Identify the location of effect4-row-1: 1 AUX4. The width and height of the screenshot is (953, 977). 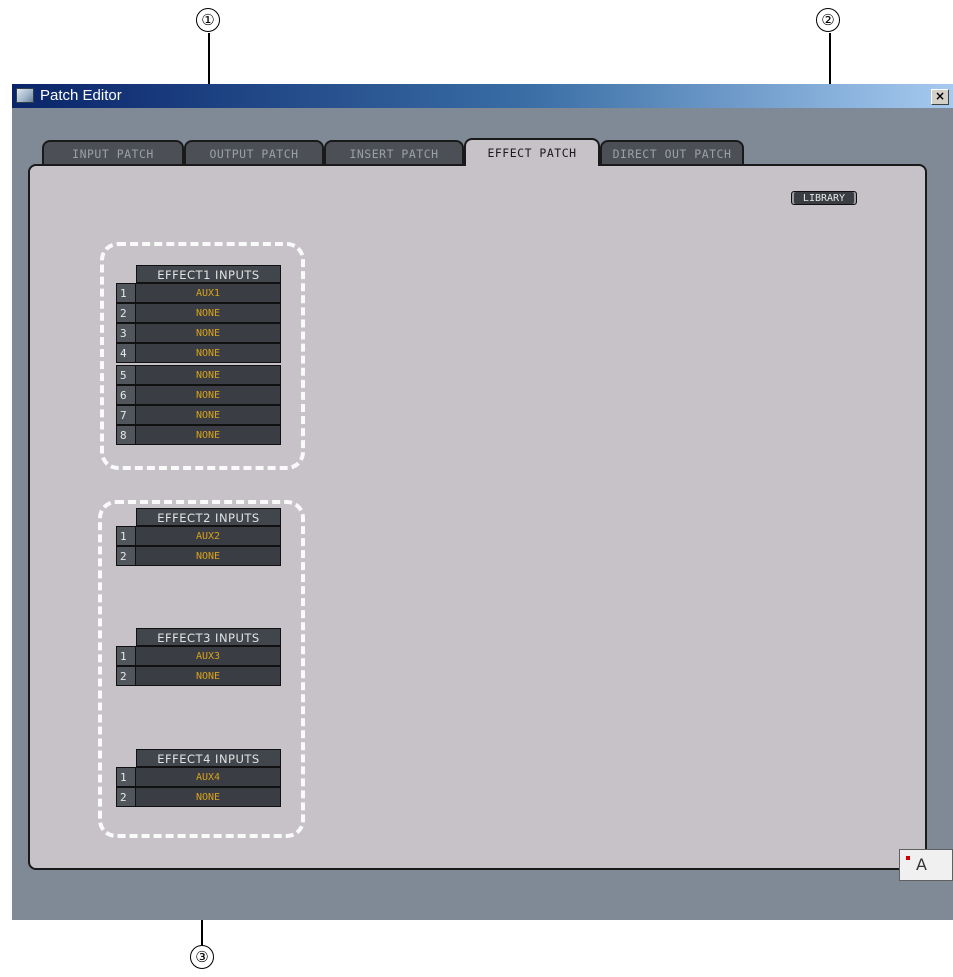
(198, 777).